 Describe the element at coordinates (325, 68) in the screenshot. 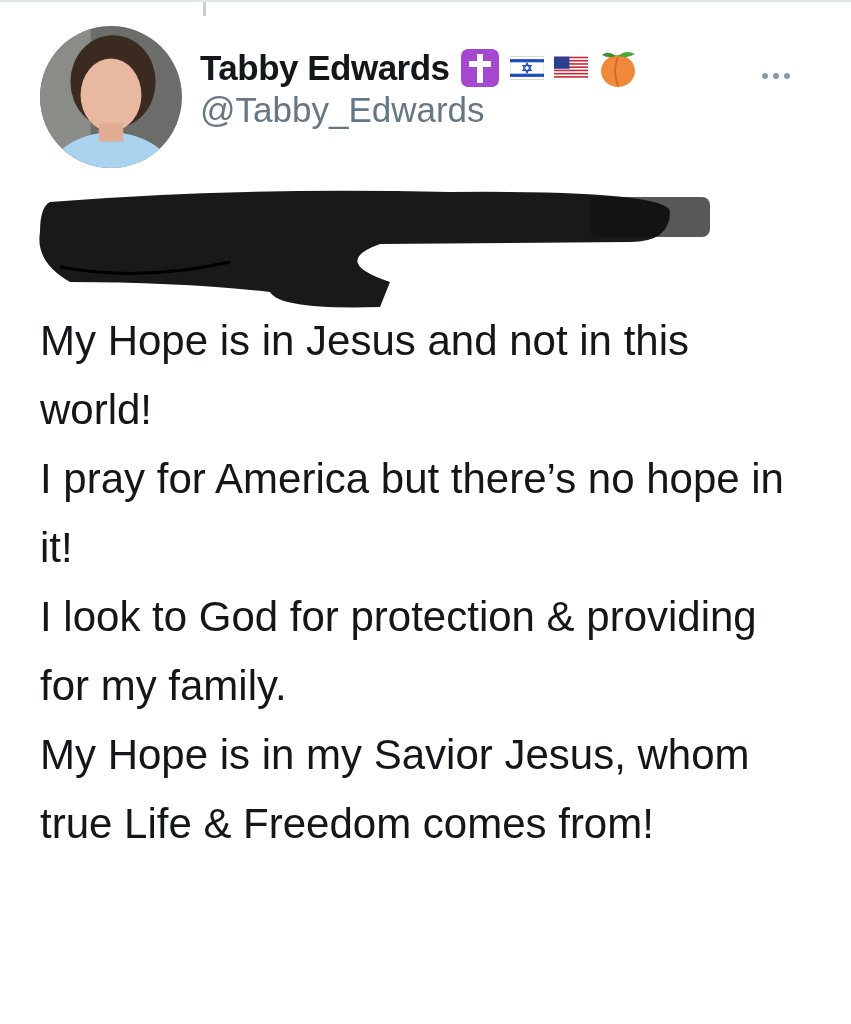

I see `display-name: Tabby Edwards` at that location.